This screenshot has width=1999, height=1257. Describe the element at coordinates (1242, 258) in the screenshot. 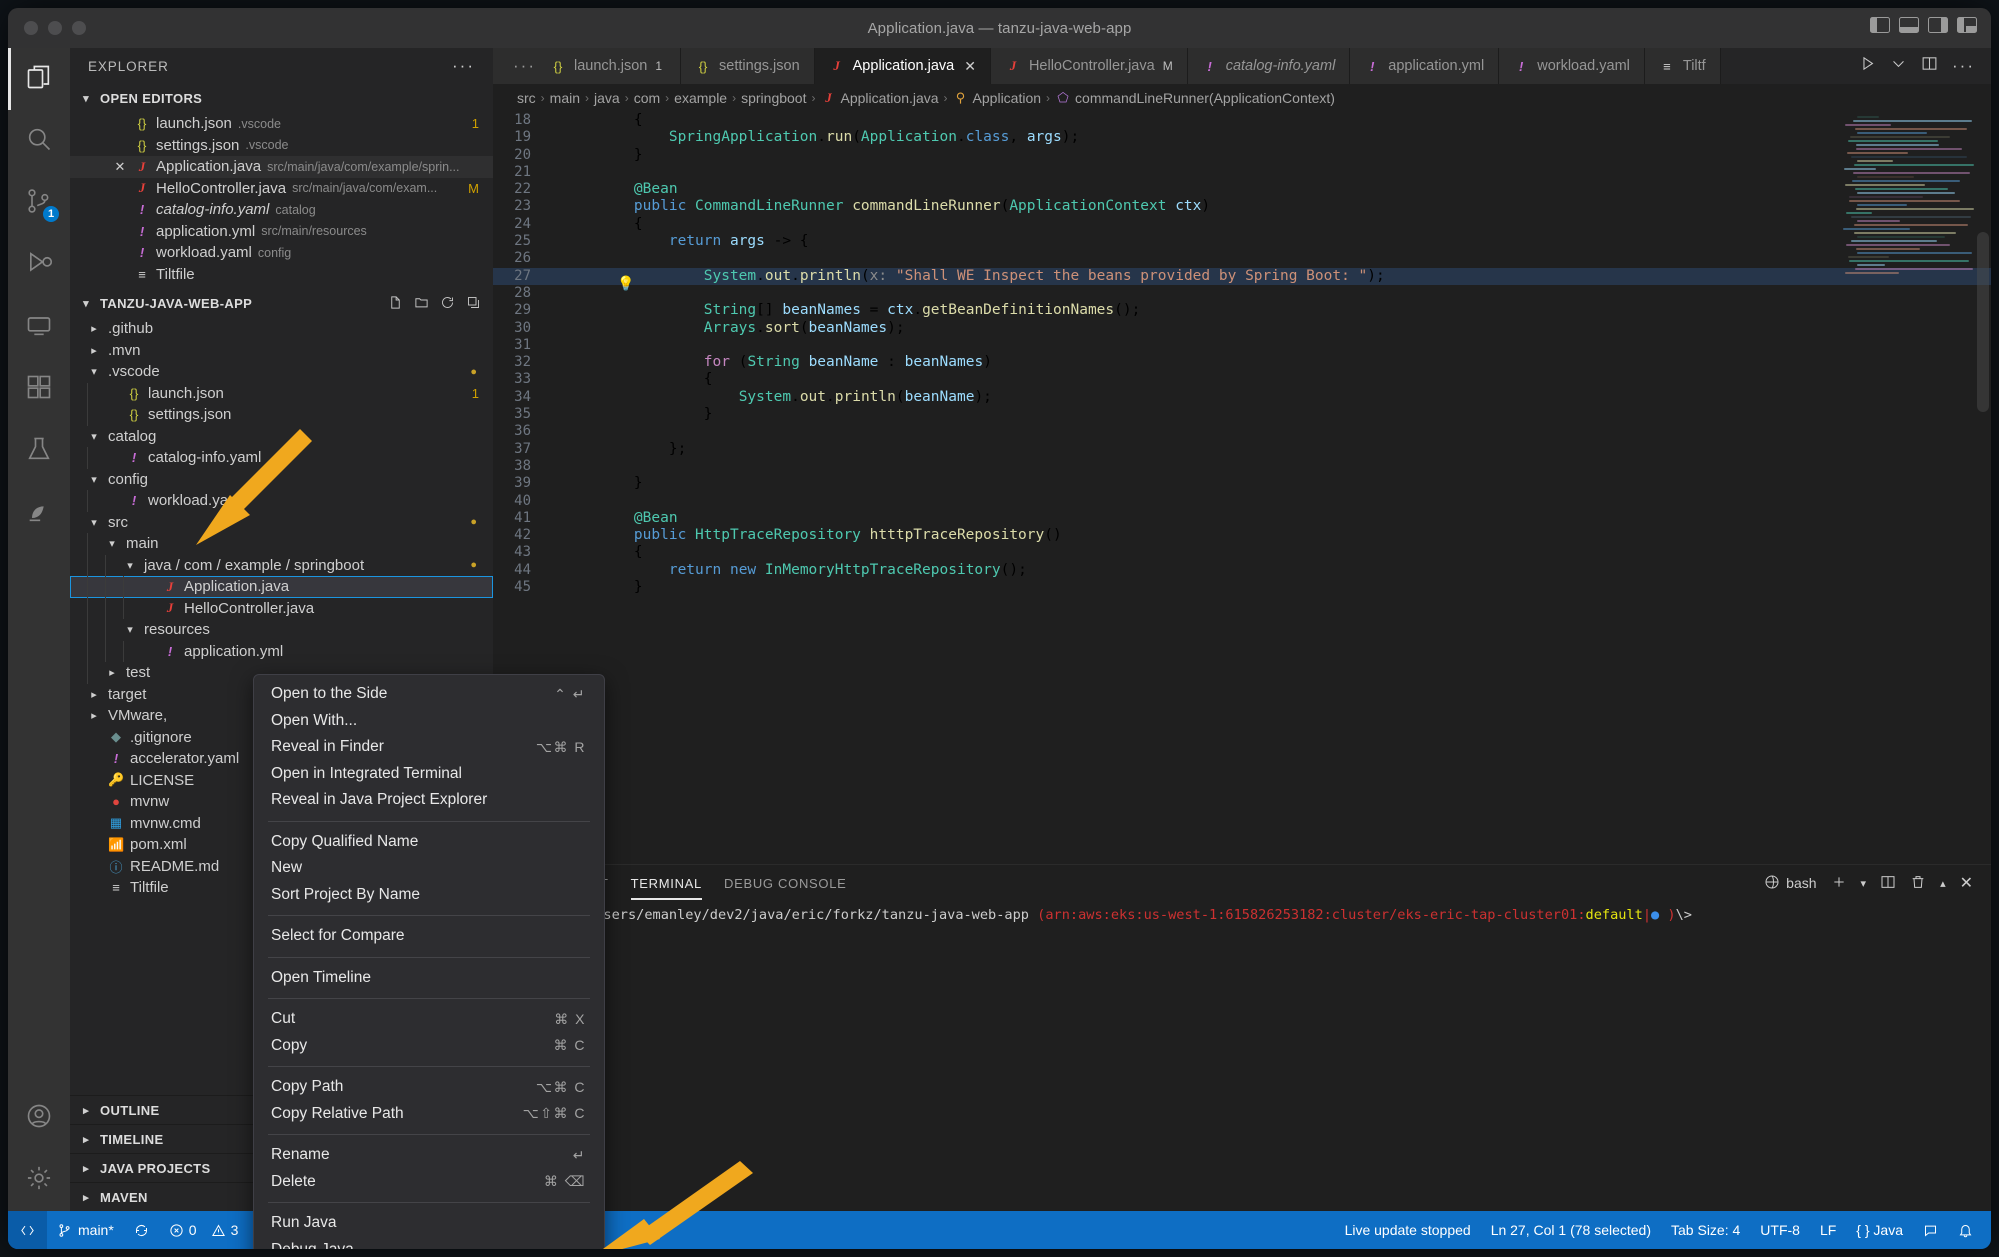

I see `code-line: 26` at that location.